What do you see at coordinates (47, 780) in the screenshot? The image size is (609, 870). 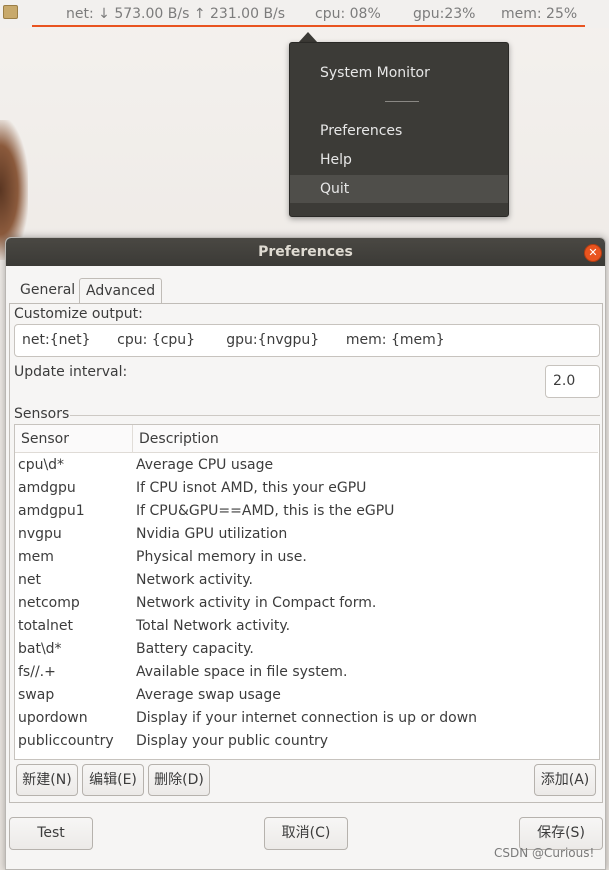 I see `new-button: 新建(N)` at bounding box center [47, 780].